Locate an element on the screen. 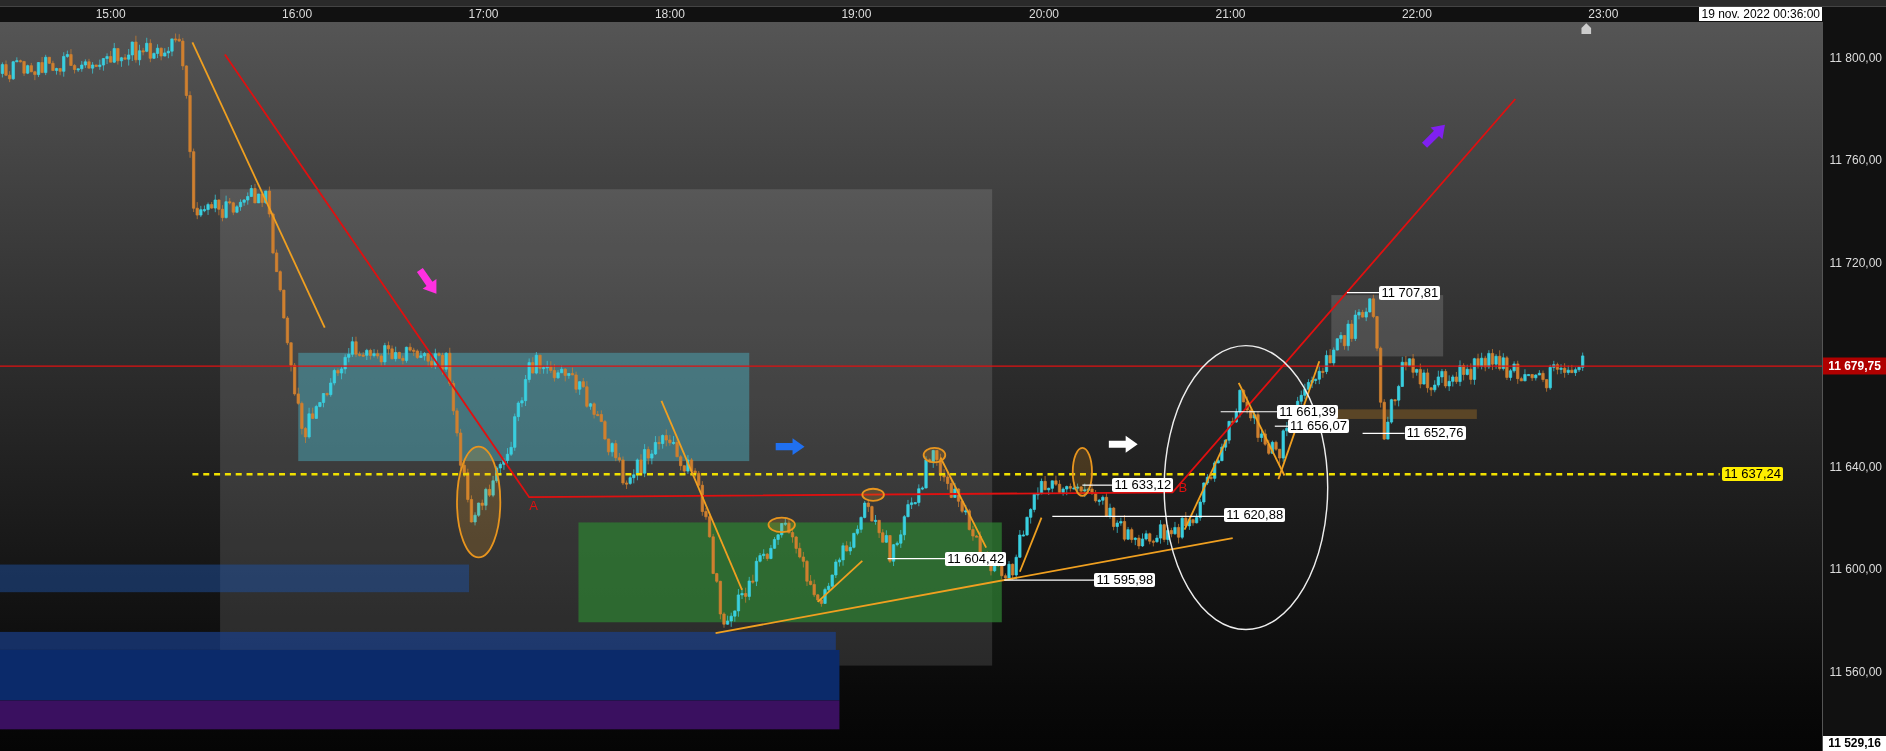 The image size is (1886, 751). point-label: B is located at coordinates (1183, 487).